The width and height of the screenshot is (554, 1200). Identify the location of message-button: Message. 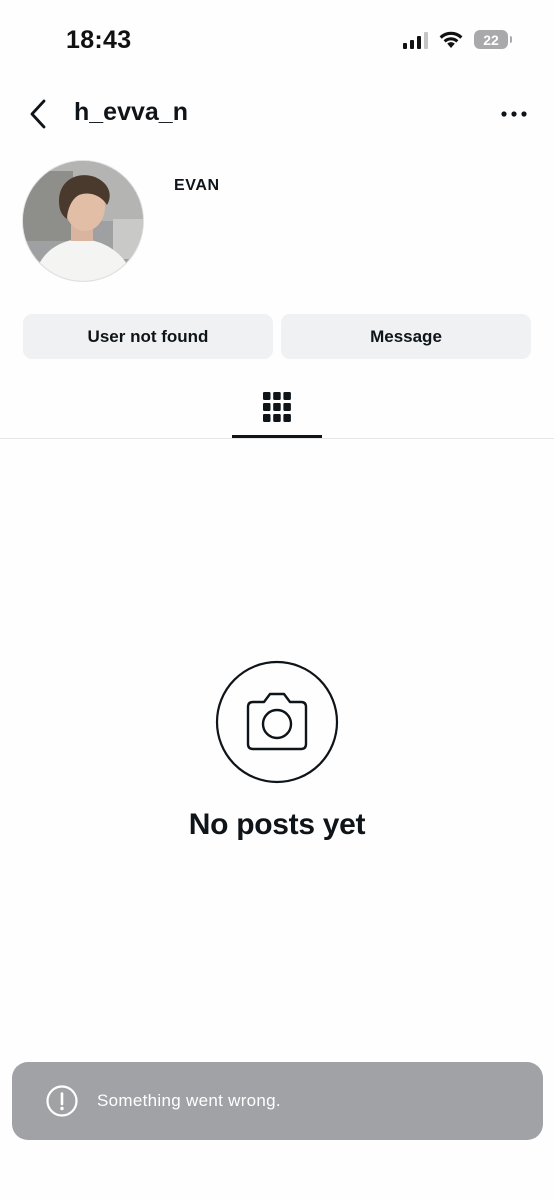
(406, 336).